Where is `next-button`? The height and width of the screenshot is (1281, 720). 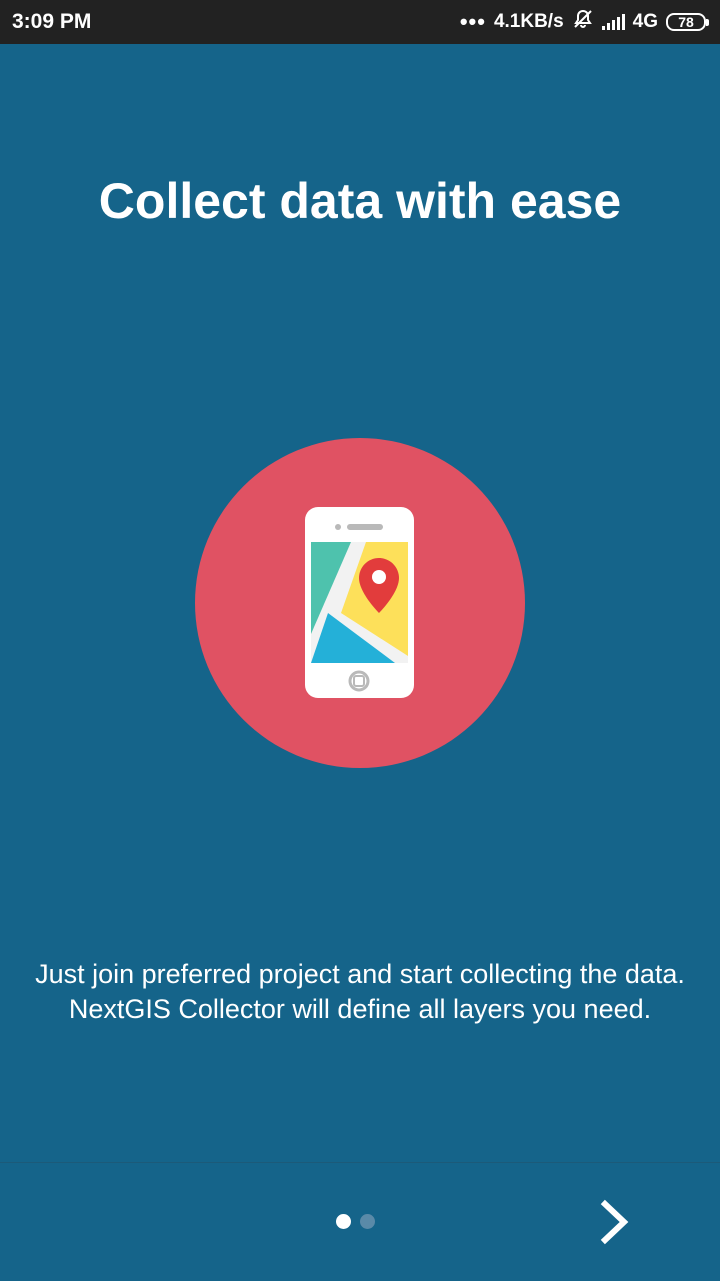
next-button is located at coordinates (615, 1222).